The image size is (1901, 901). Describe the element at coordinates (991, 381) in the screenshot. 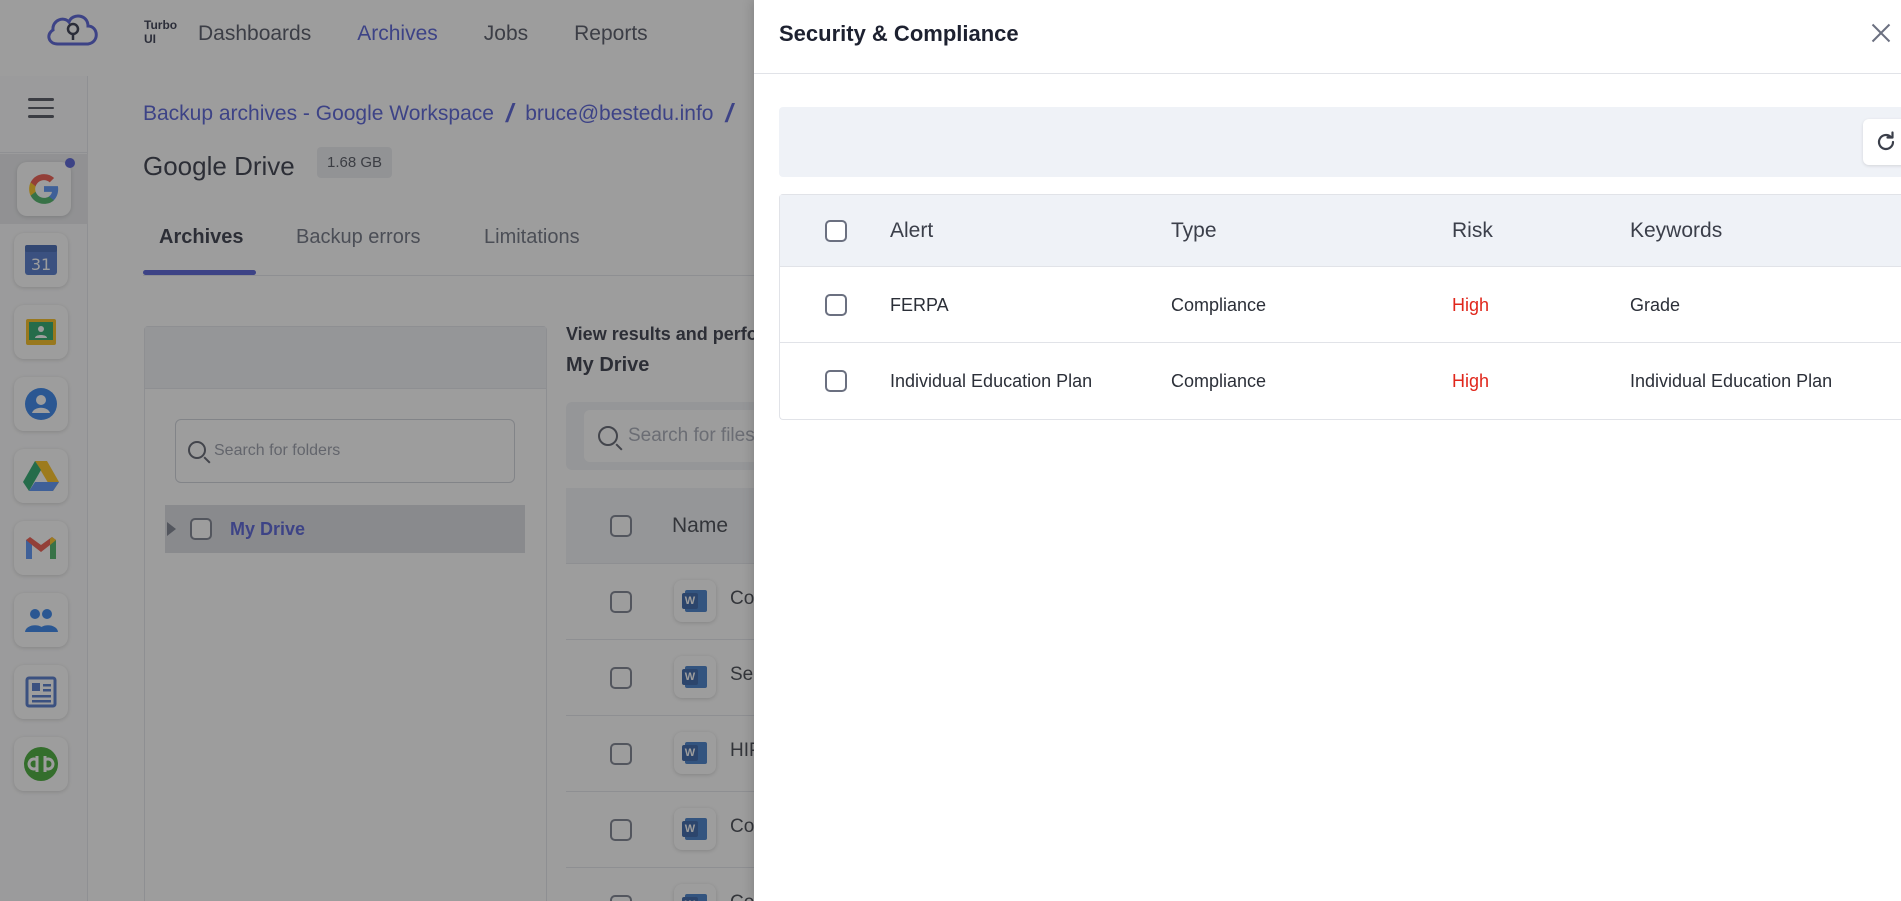

I see `alert-name: Individual Education Plan` at that location.